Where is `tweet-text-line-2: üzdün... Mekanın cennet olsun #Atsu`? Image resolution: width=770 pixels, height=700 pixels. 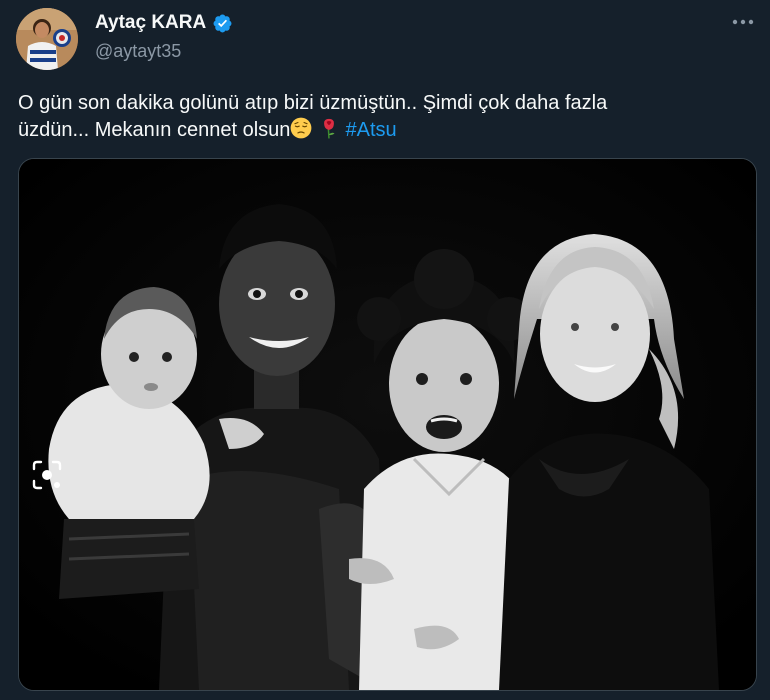
tweet-text-line-2: üzdün... Mekanın cennet olsun #Atsu is located at coordinates (383, 130).